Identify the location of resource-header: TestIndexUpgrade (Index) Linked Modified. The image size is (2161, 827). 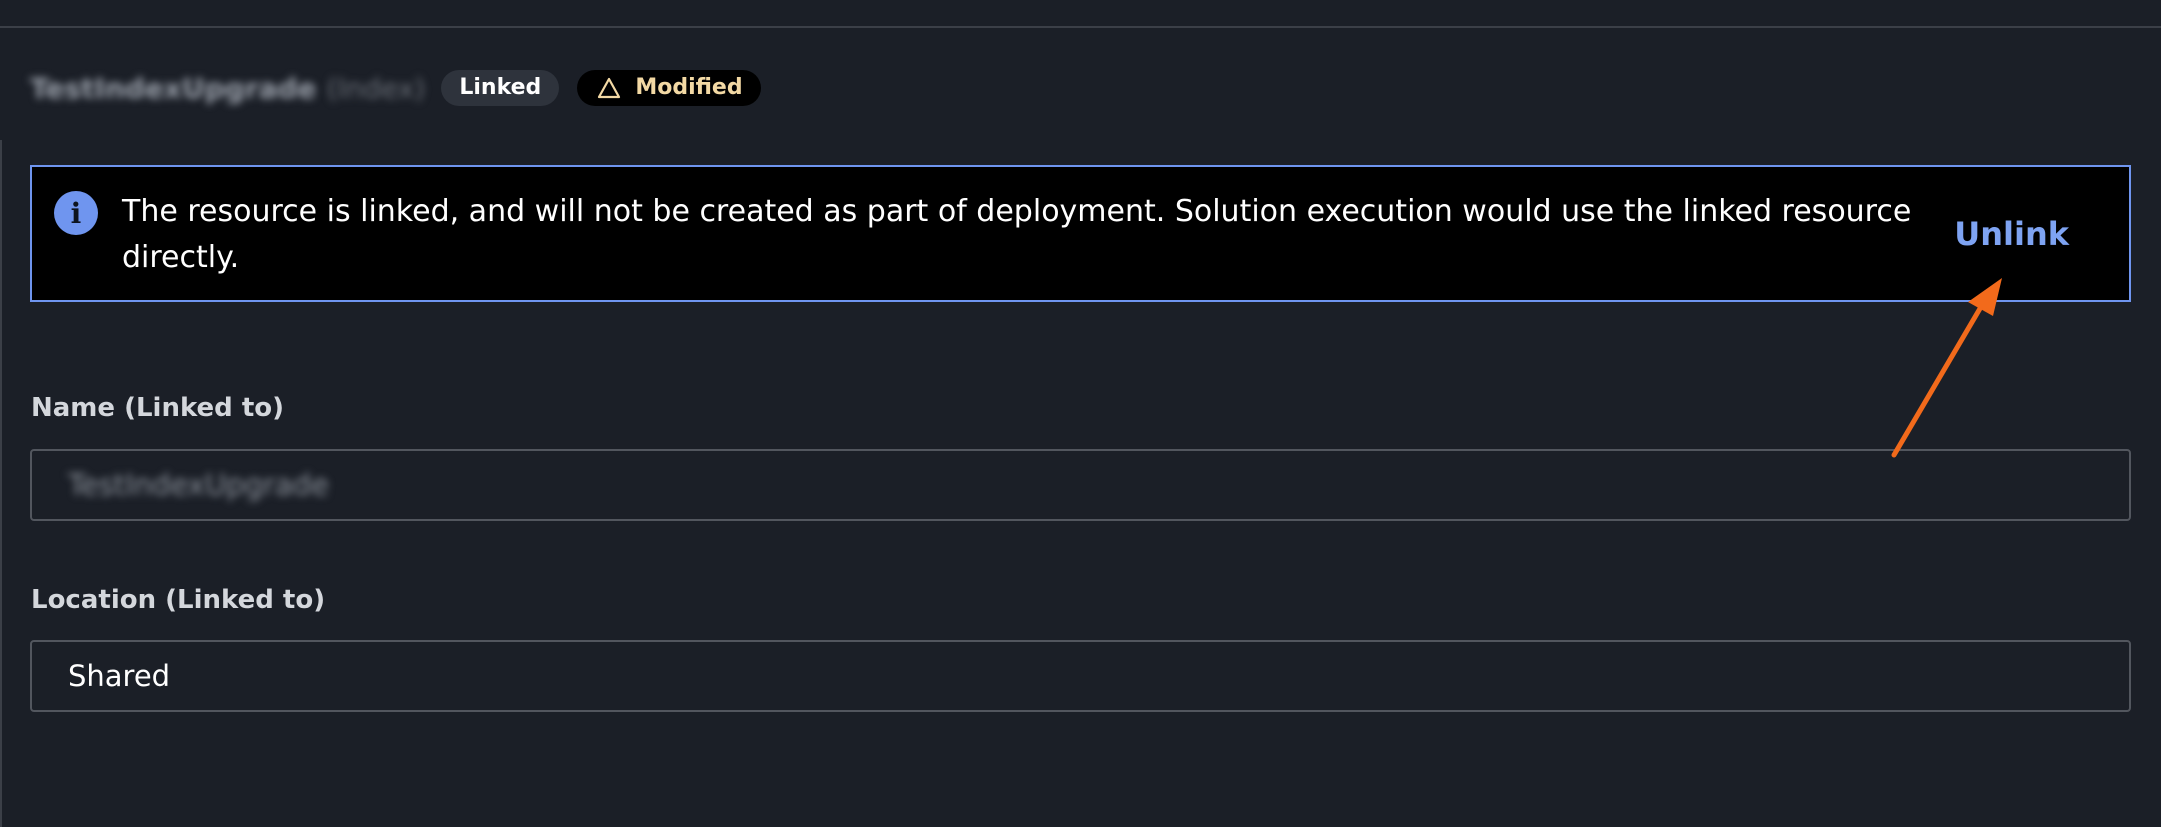
(395, 88).